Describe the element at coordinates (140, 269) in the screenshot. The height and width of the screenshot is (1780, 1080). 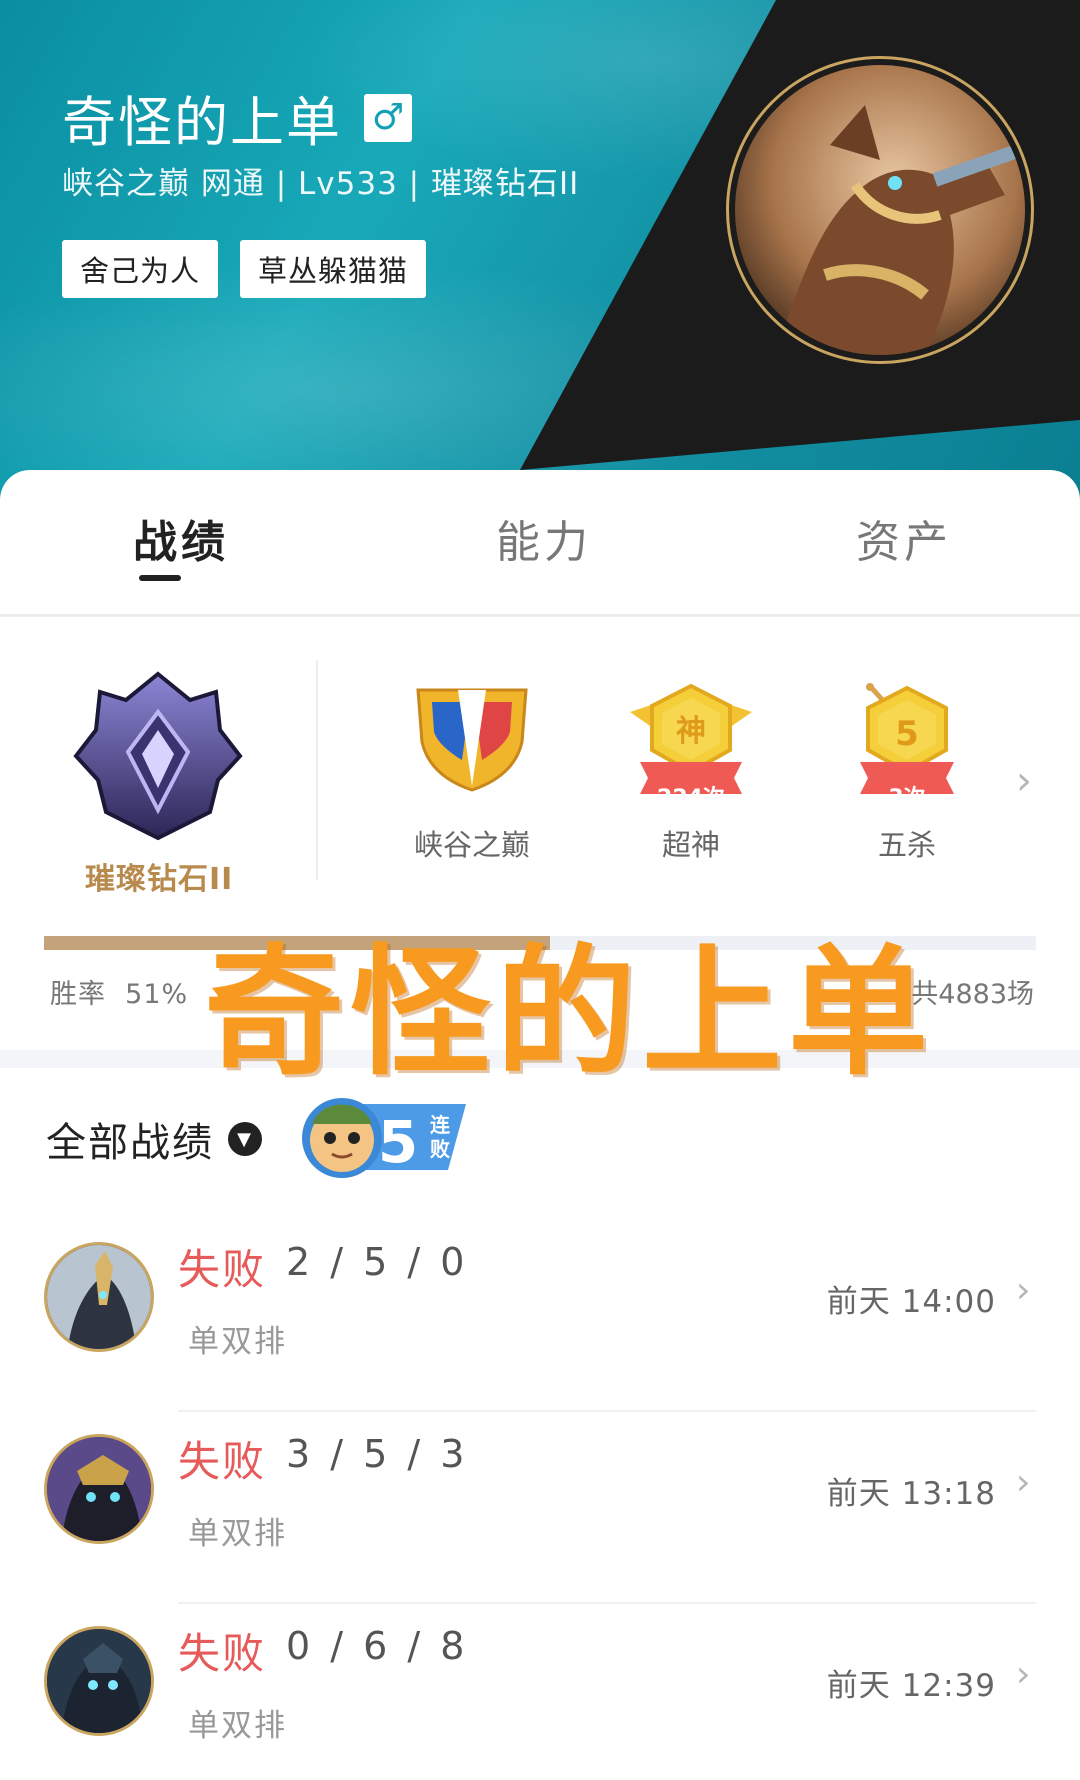
I see `tag-chip: 舍己为人` at that location.